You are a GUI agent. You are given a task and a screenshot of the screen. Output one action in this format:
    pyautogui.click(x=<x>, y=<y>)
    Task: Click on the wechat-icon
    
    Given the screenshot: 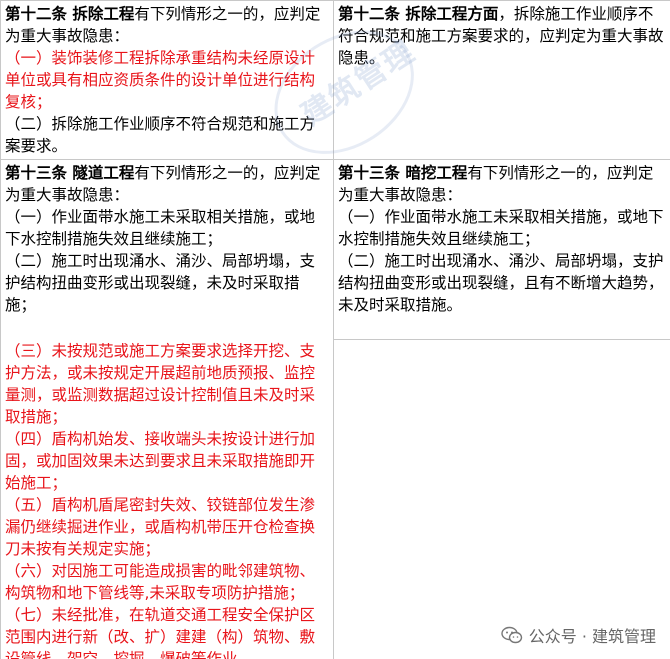 What is the action you would take?
    pyautogui.click(x=511, y=635)
    